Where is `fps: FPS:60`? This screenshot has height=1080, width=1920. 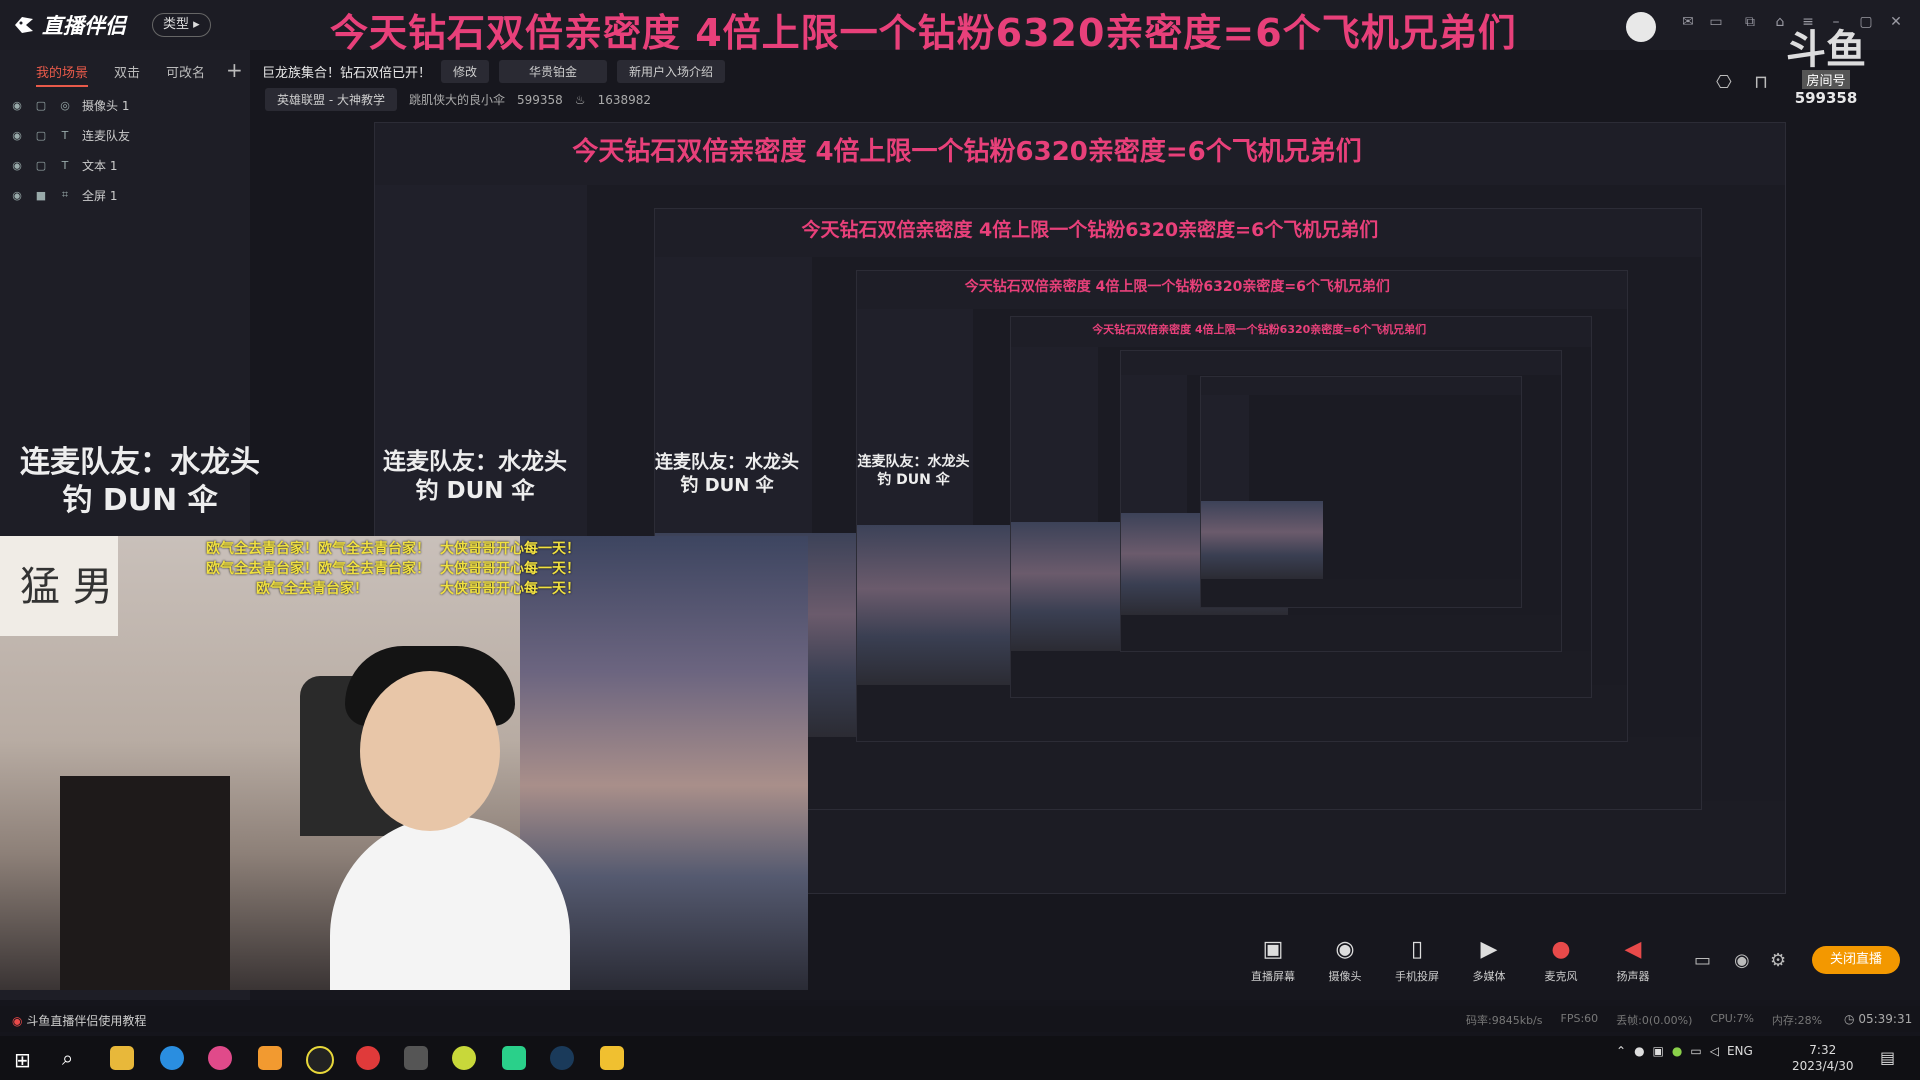
fps: FPS:60 is located at coordinates (1579, 1018).